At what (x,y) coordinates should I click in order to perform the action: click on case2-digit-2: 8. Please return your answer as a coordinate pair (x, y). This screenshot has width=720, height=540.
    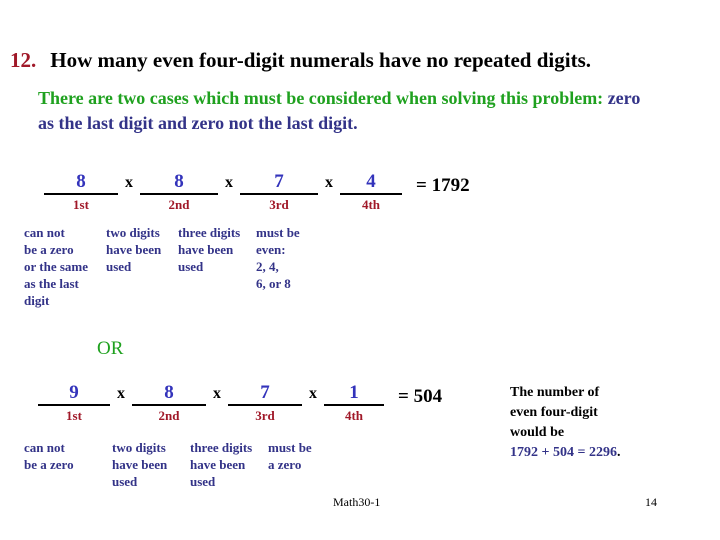
    Looking at the image, I should click on (169, 392).